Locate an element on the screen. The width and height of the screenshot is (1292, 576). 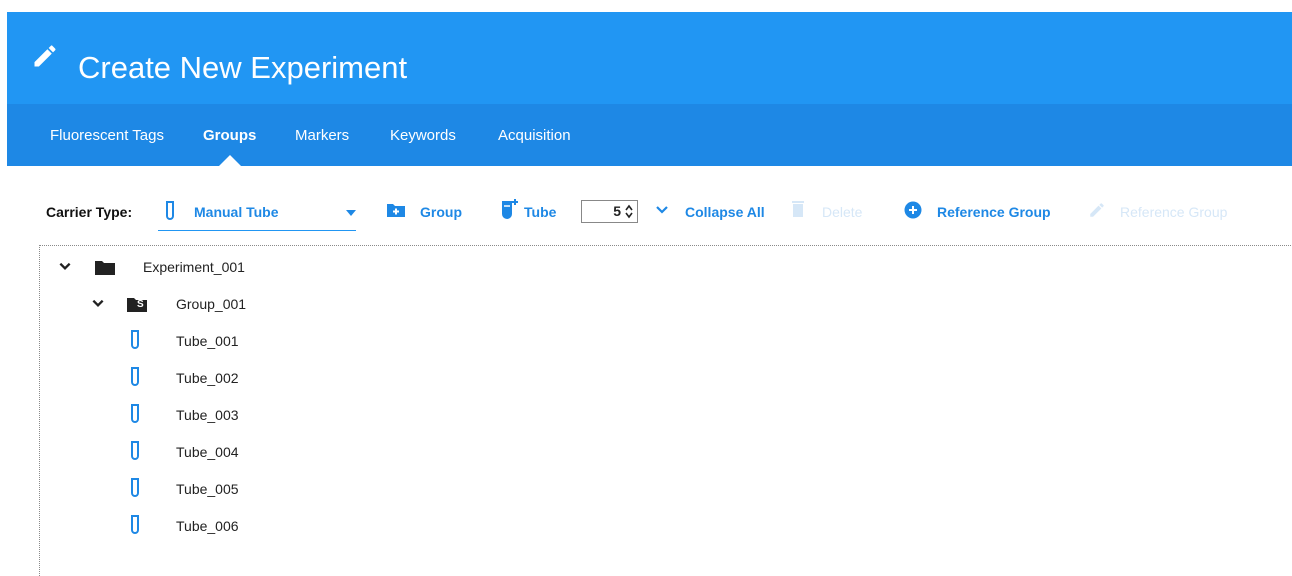
dropdown-arrow-icon is located at coordinates (351, 213).